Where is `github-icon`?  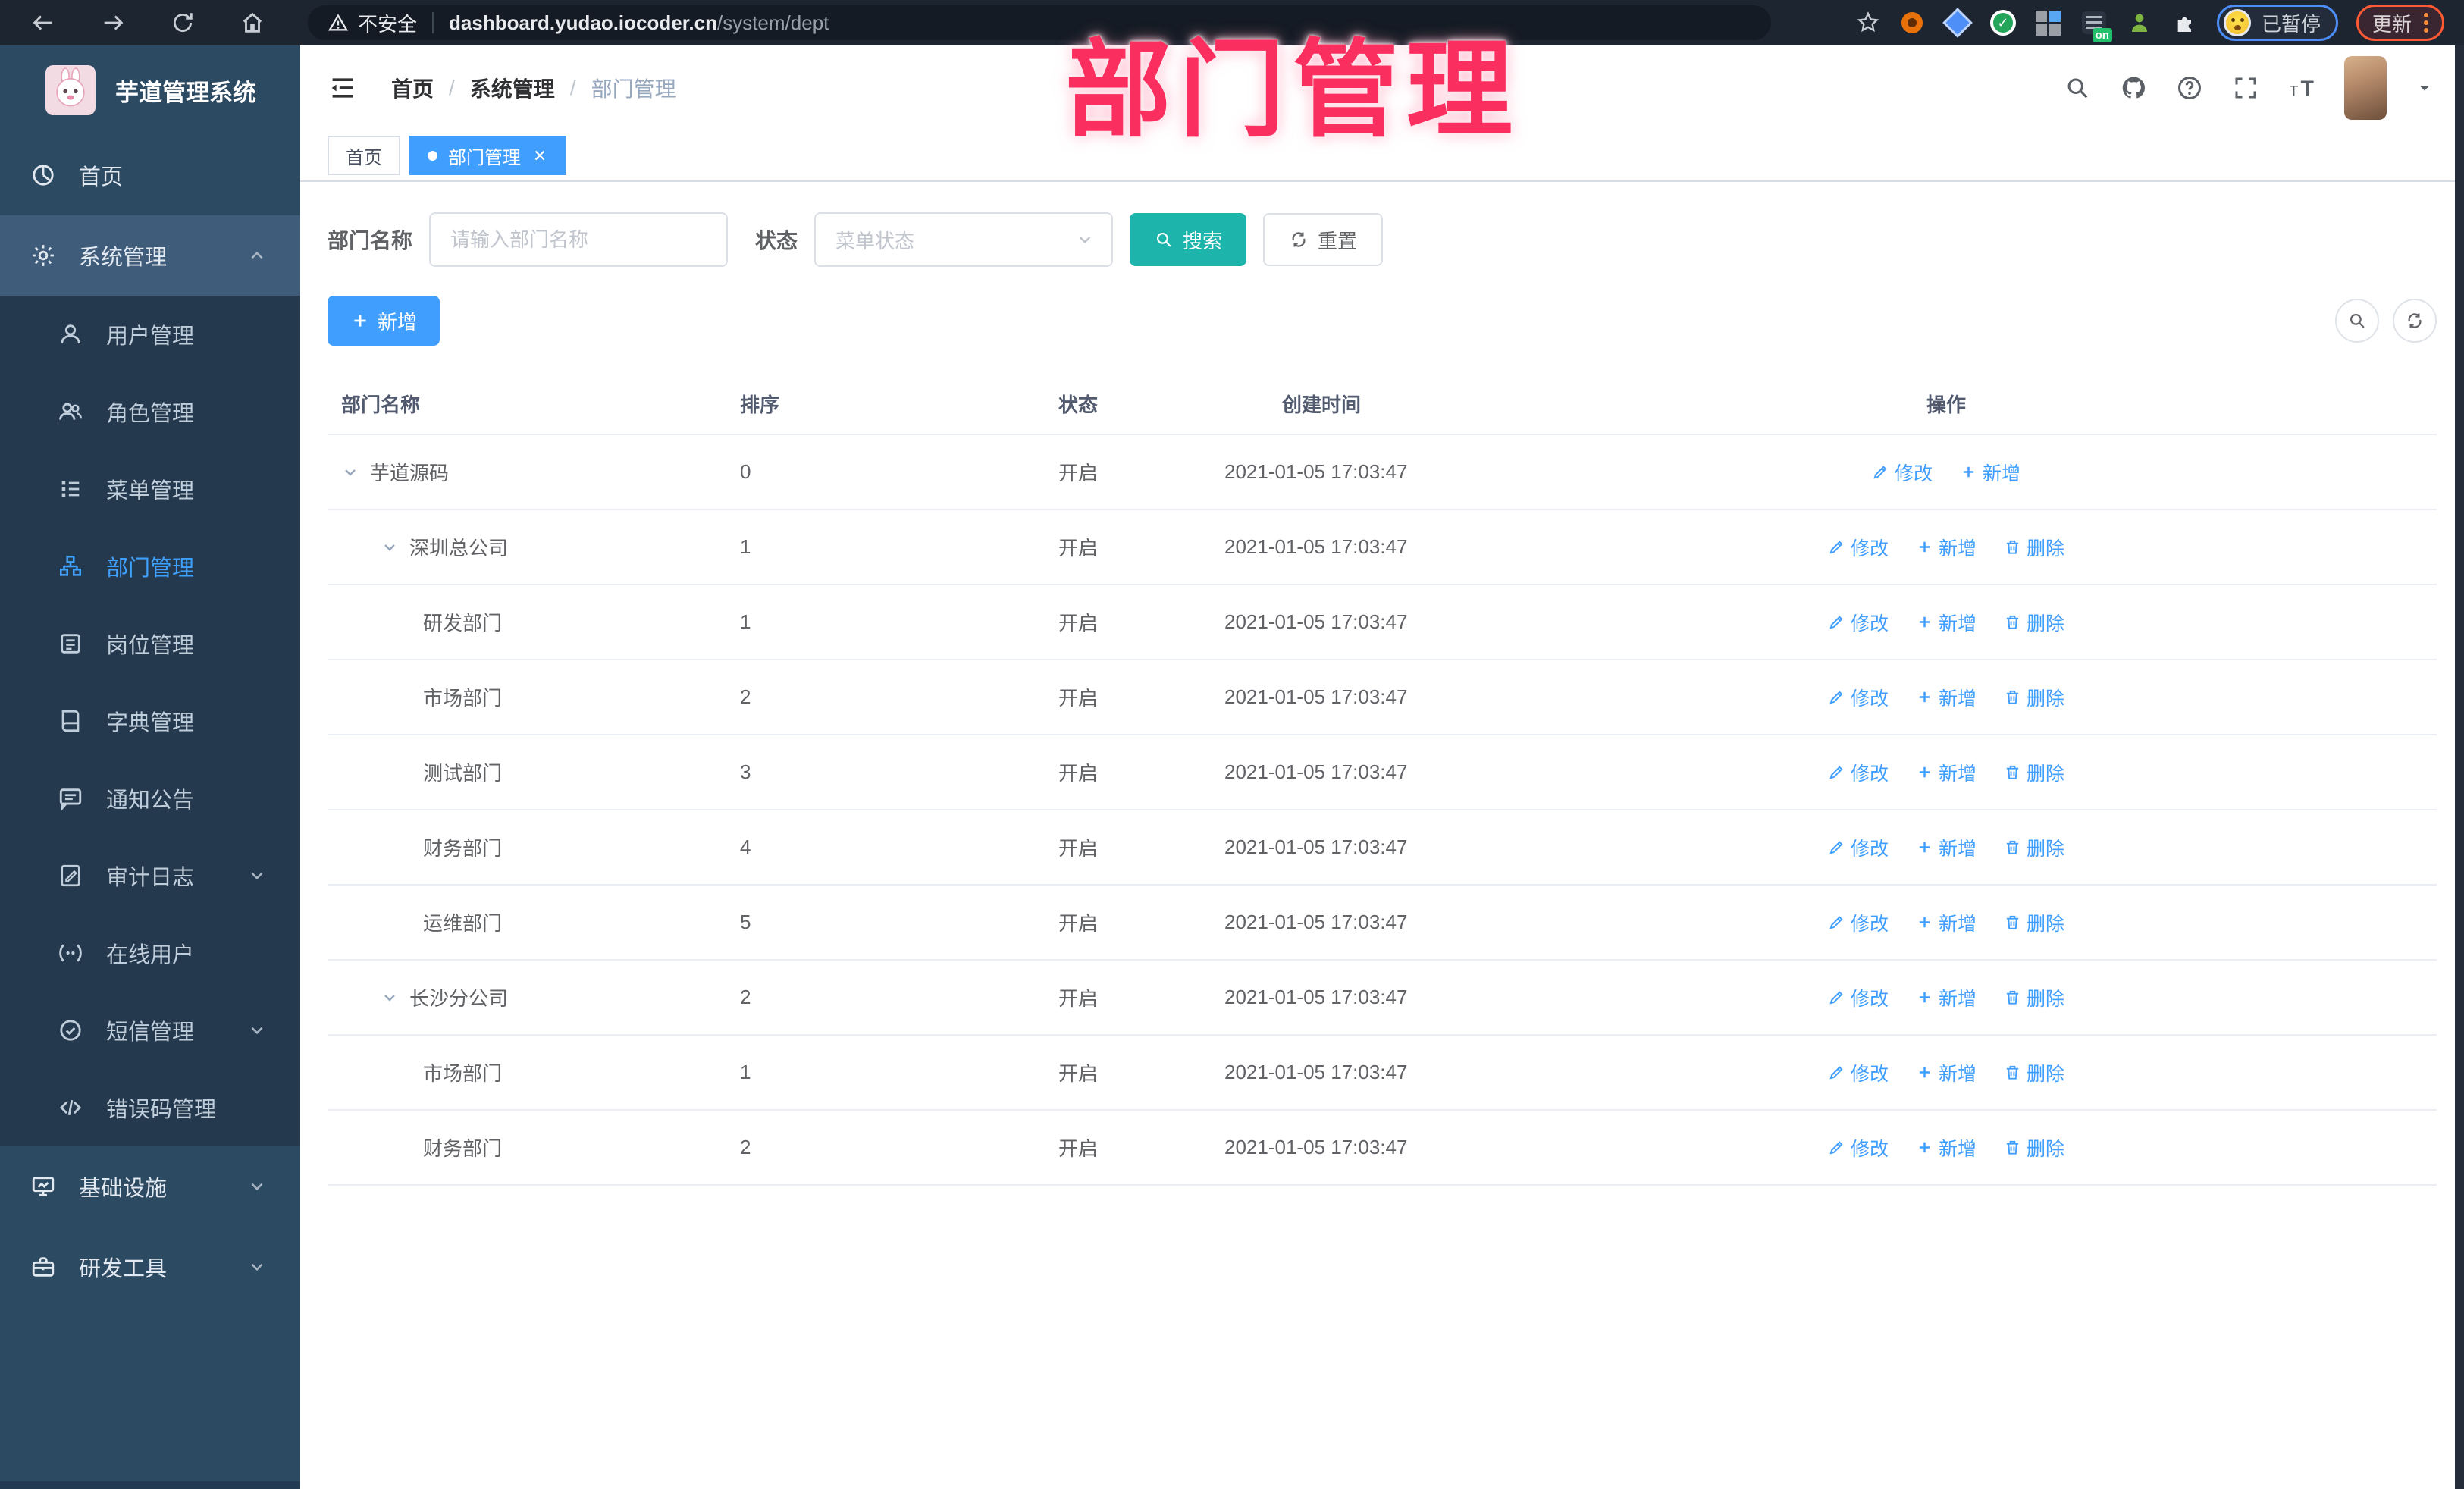 github-icon is located at coordinates (2133, 88).